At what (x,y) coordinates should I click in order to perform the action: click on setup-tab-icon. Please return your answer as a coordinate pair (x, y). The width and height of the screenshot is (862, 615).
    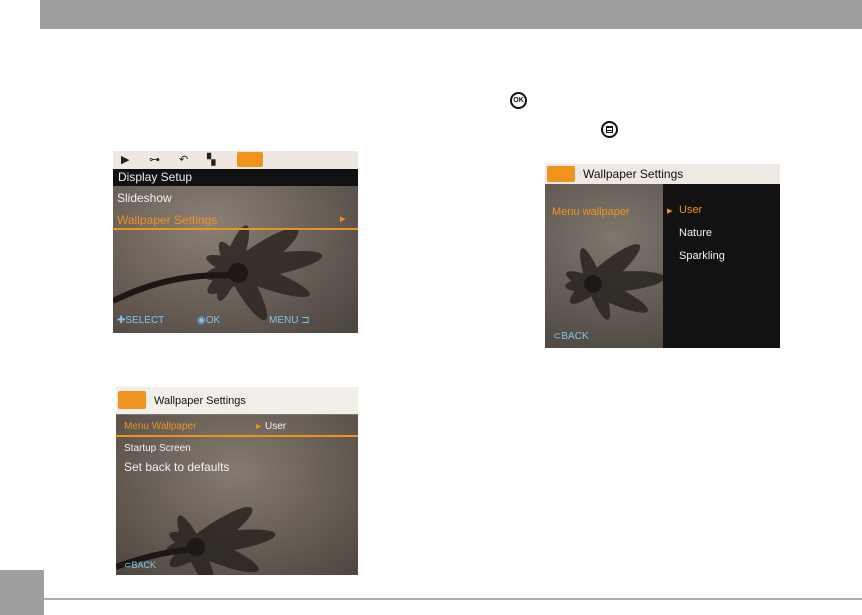
    Looking at the image, I should click on (561, 174).